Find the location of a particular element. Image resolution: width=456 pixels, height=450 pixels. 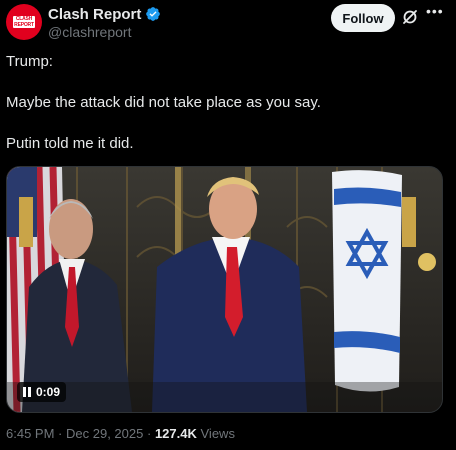

pause-icon is located at coordinates (27, 392).